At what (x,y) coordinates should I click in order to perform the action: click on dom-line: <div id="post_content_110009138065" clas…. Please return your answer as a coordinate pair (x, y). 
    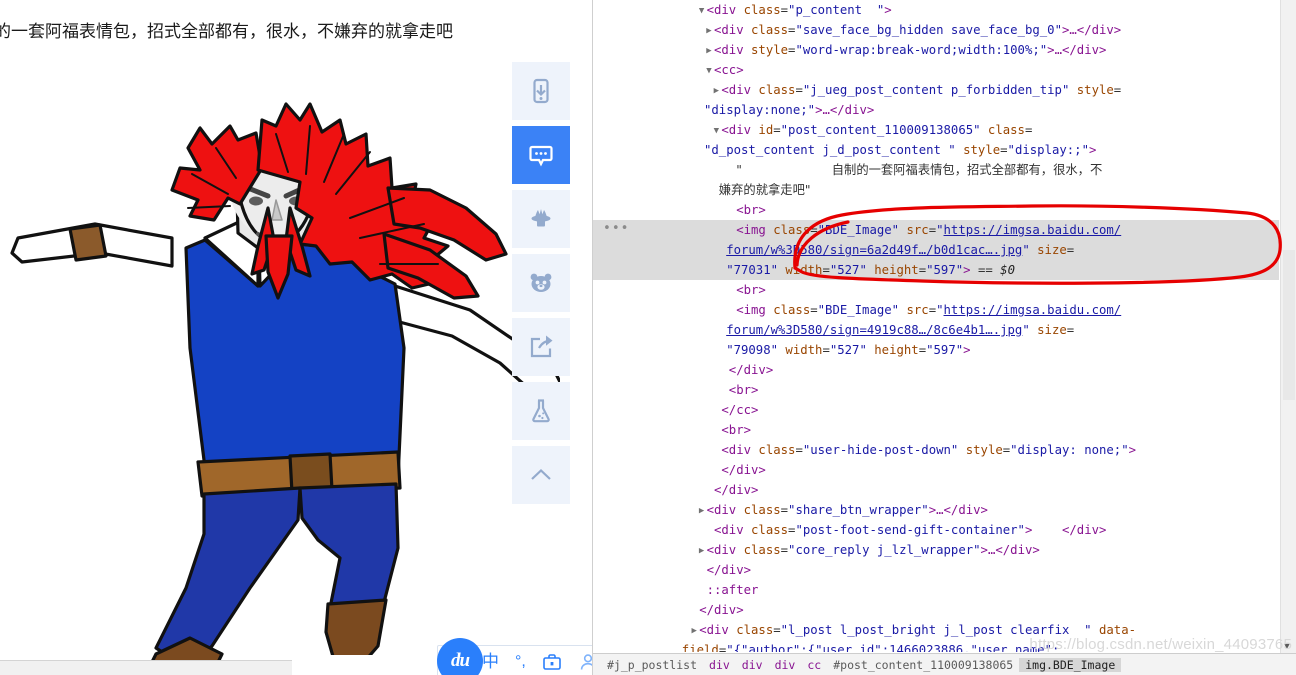
    Looking at the image, I should click on (936, 130).